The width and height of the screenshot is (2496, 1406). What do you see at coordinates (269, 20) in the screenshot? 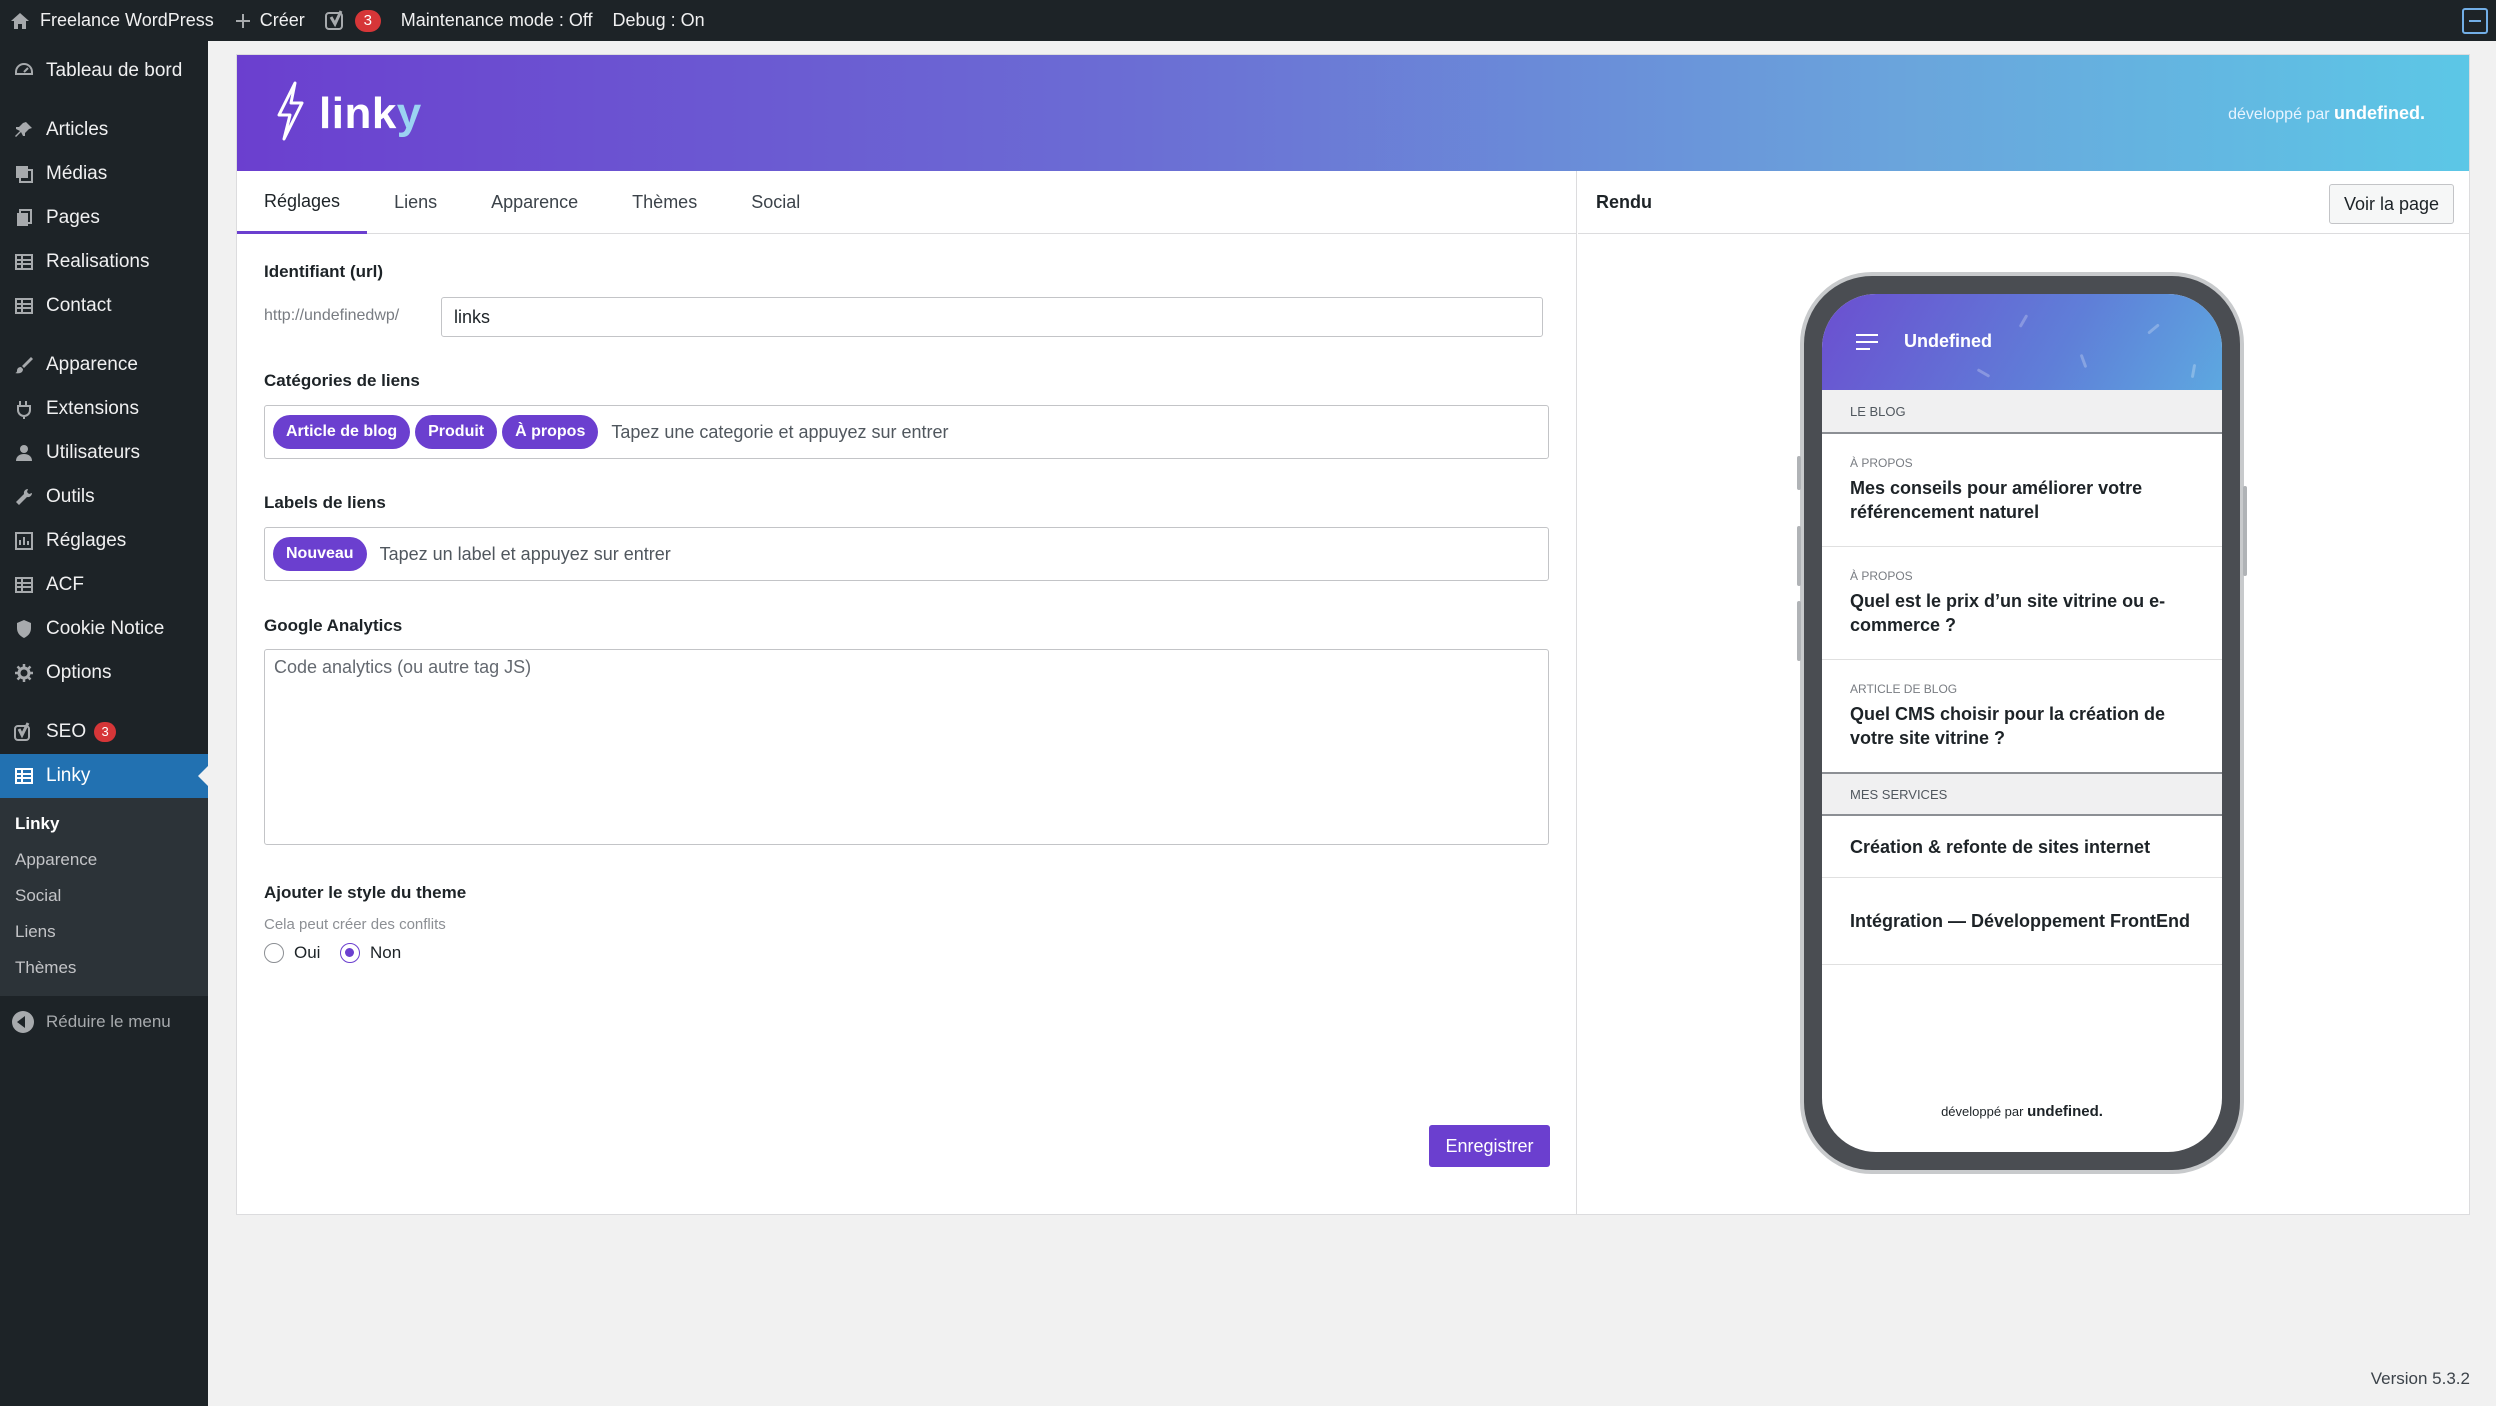
I see `new-content-link: Créer` at bounding box center [269, 20].